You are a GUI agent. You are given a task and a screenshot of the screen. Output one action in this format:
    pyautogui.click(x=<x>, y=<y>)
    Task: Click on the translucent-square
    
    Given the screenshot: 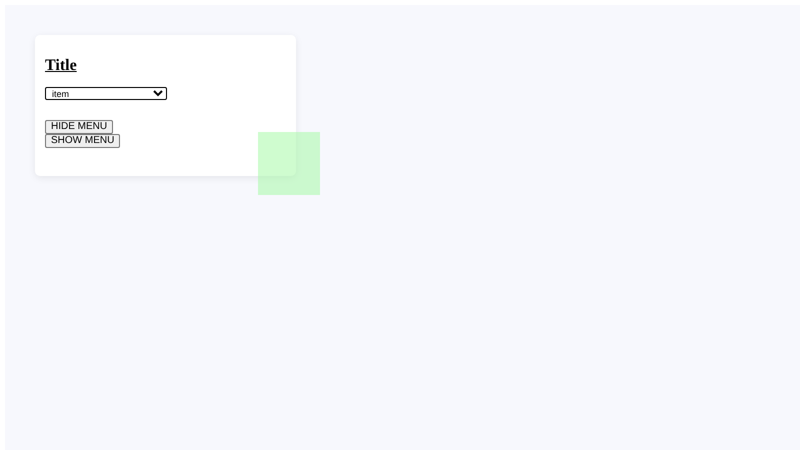 What is the action you would take?
    pyautogui.click(x=289, y=163)
    